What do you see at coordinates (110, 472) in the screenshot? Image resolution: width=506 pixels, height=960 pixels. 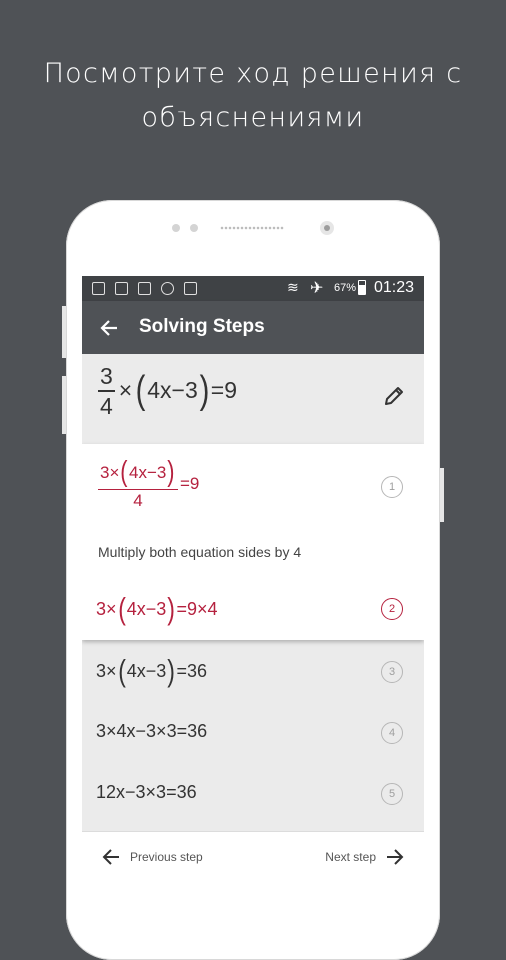 I see `step-1-num-prefix: 3×` at bounding box center [110, 472].